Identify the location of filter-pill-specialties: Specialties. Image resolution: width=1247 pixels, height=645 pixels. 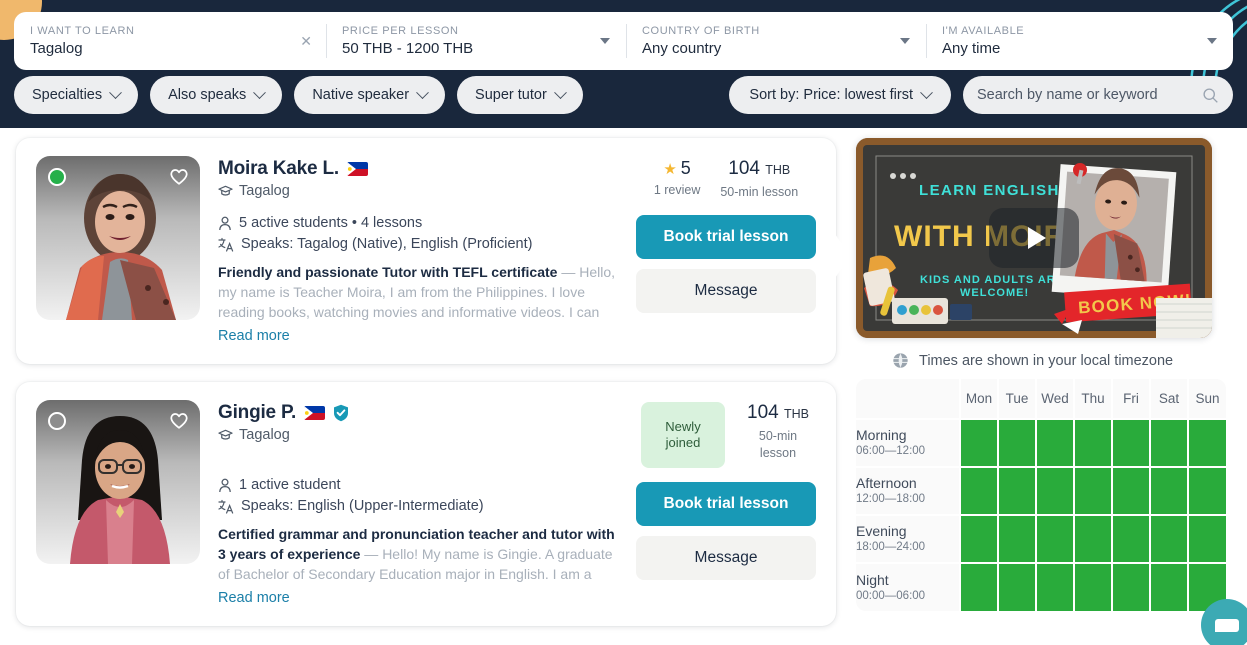
(76, 95).